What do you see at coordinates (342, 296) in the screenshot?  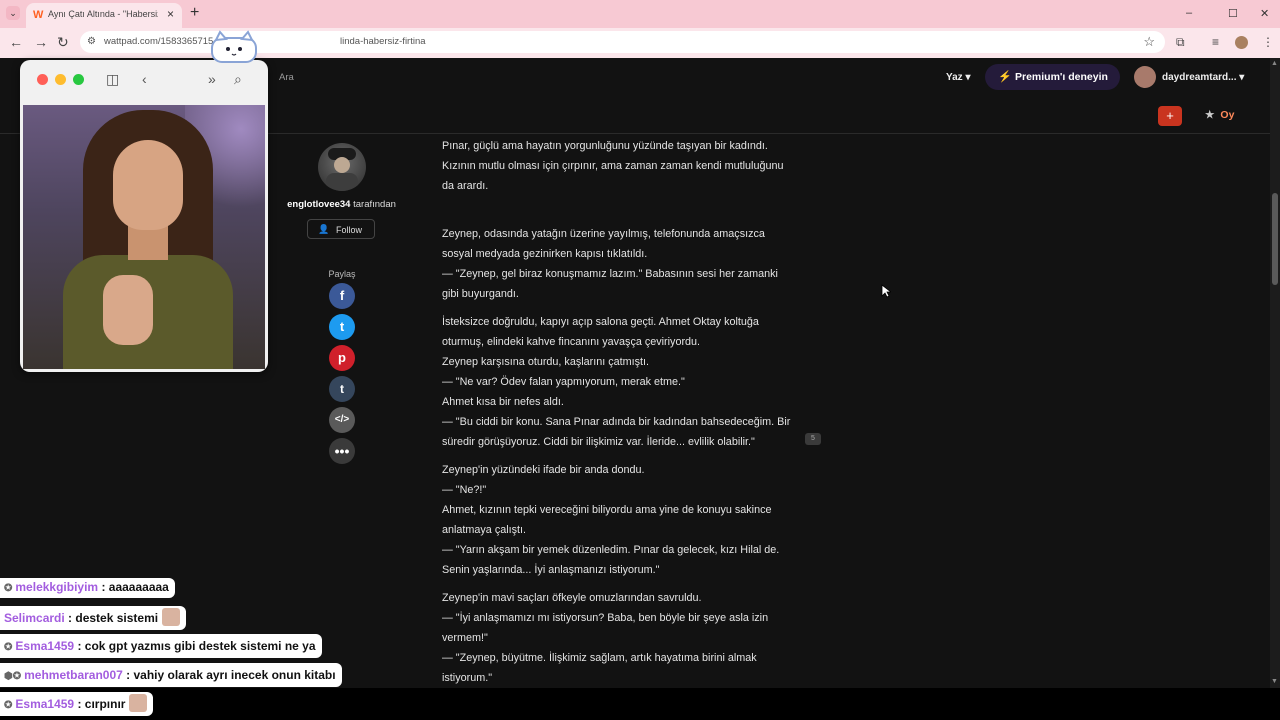 I see `facebook-icon: f` at bounding box center [342, 296].